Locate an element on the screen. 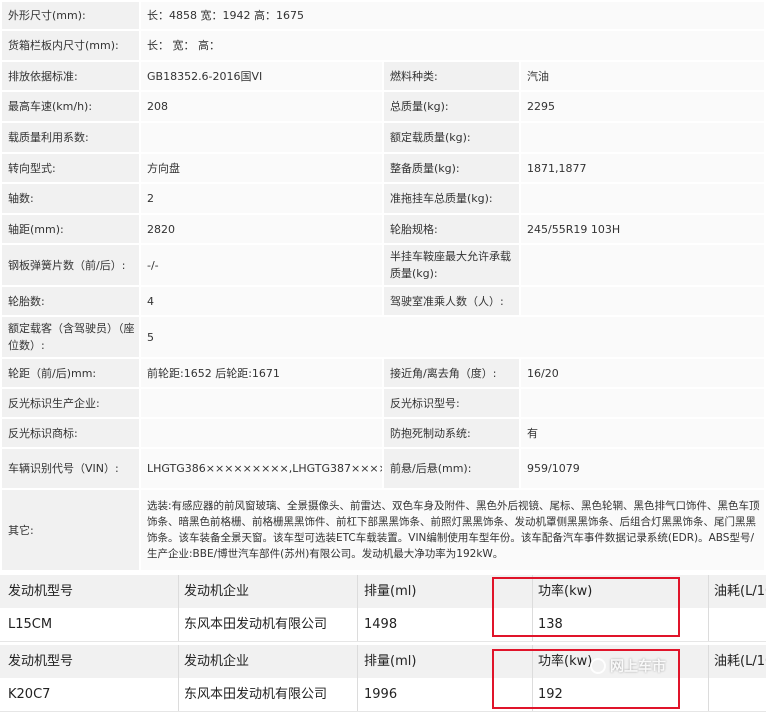  engine-model: K20C7 is located at coordinates (29, 694).